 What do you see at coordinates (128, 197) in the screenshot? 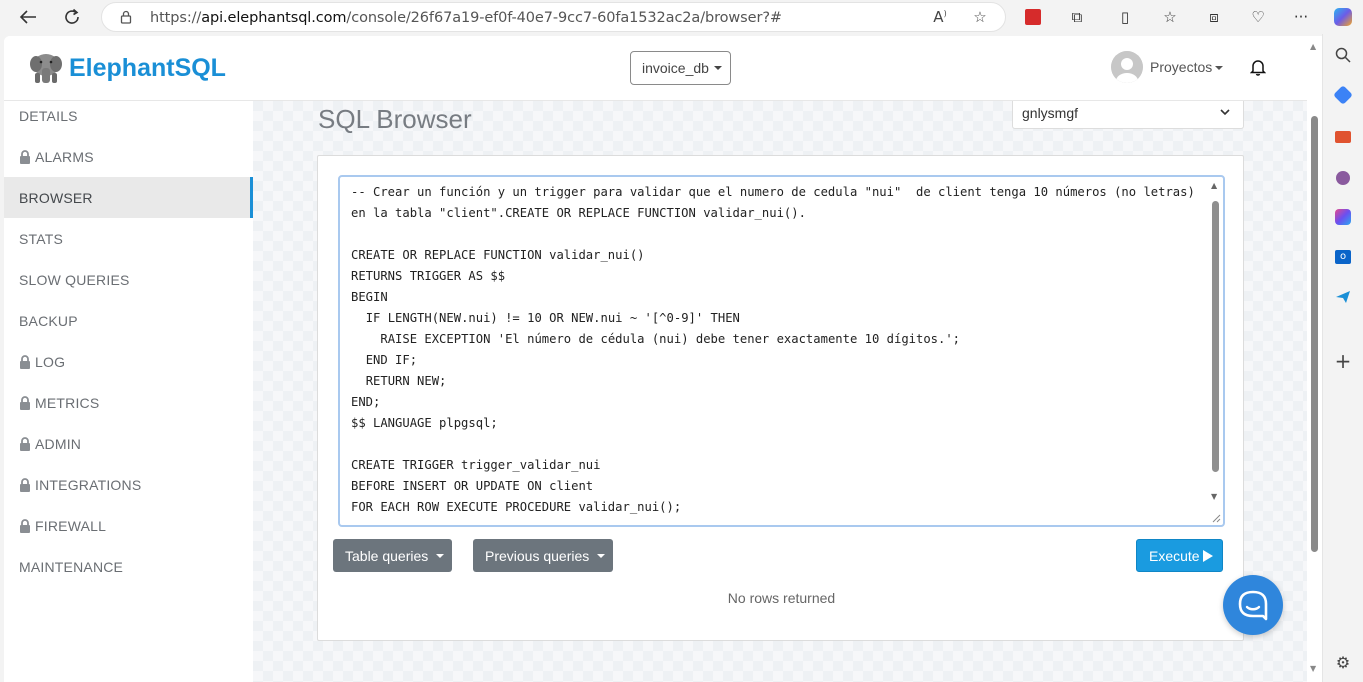
I see `sidebar-item-browser: BROWSER` at bounding box center [128, 197].